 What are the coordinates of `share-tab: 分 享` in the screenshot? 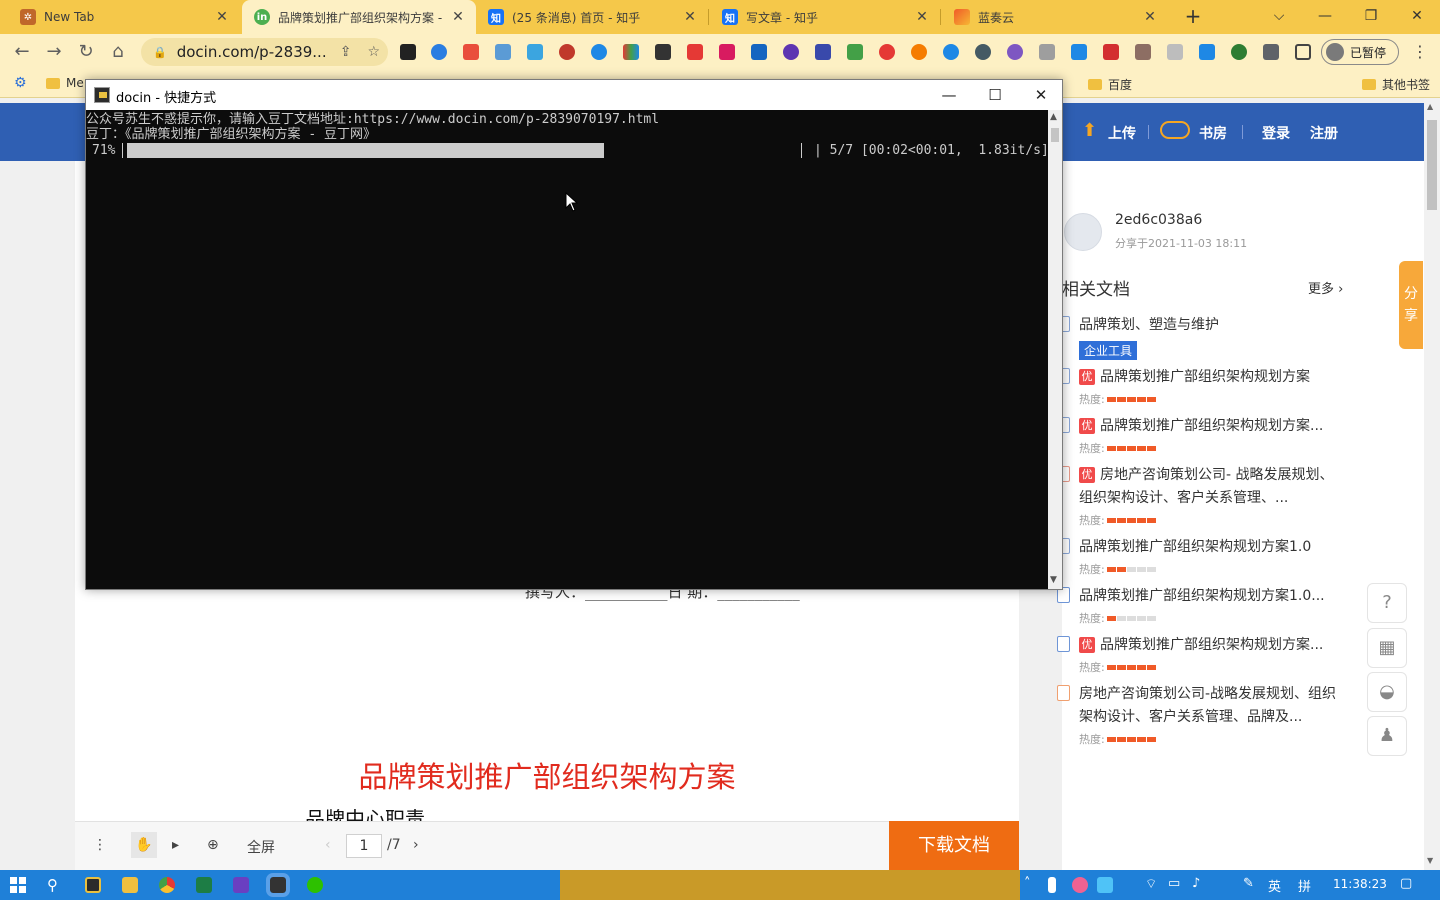 It's located at (1411, 305).